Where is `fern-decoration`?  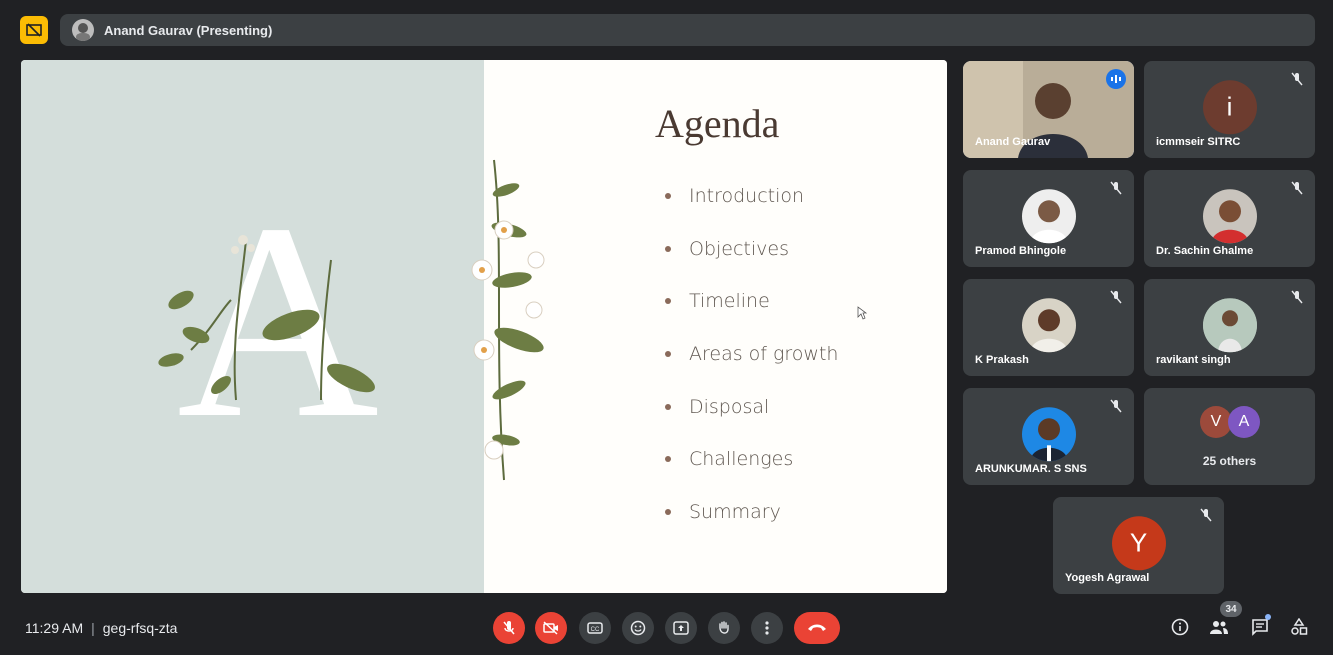
fern-decoration is located at coordinates (508, 320).